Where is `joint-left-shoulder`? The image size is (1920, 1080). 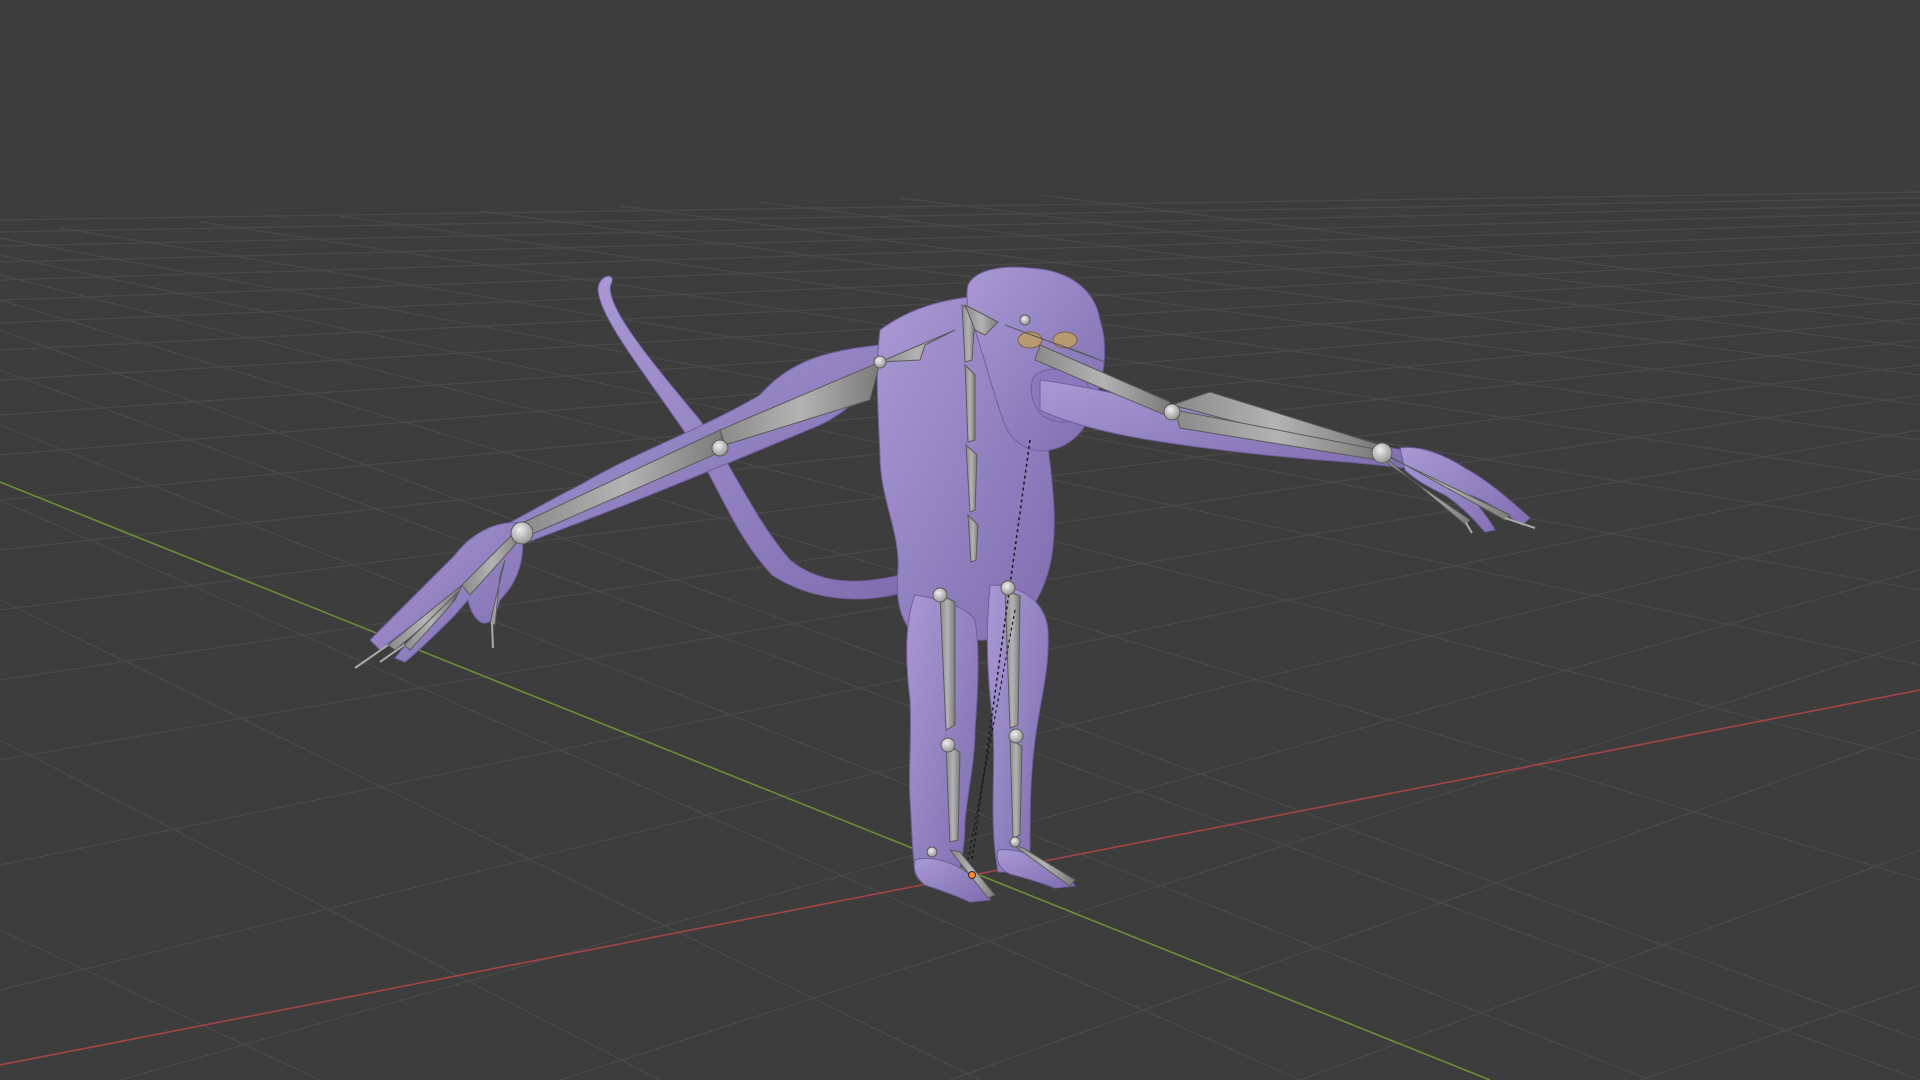
joint-left-shoulder is located at coordinates (880, 362).